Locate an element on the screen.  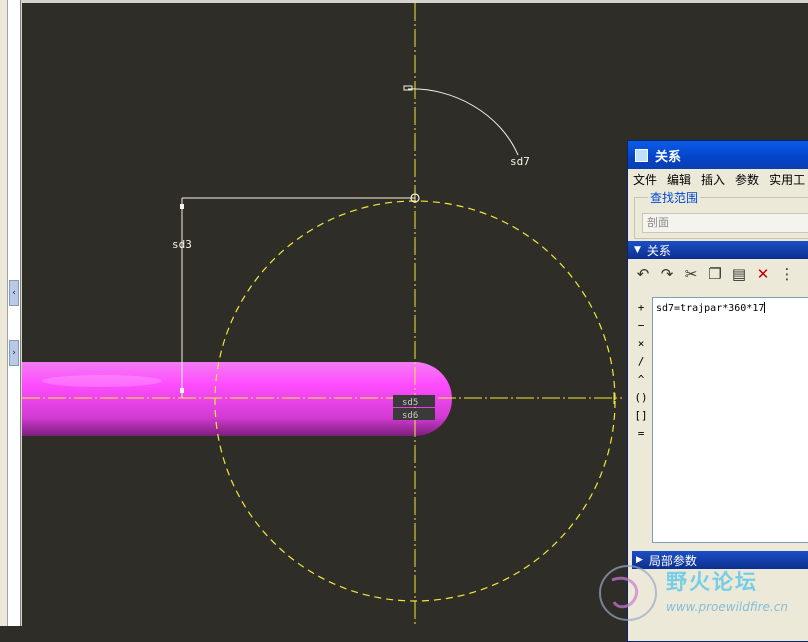
more-icon: ⋮ is located at coordinates (787, 274).